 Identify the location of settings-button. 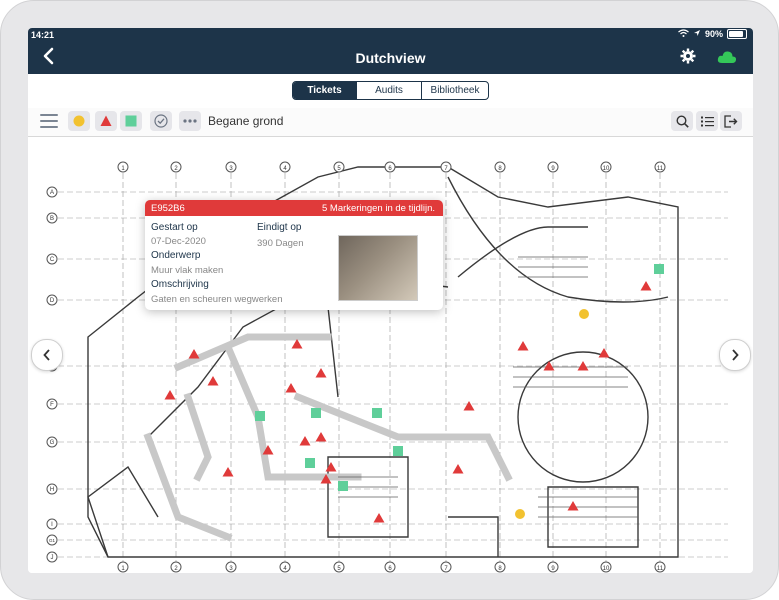
(688, 56).